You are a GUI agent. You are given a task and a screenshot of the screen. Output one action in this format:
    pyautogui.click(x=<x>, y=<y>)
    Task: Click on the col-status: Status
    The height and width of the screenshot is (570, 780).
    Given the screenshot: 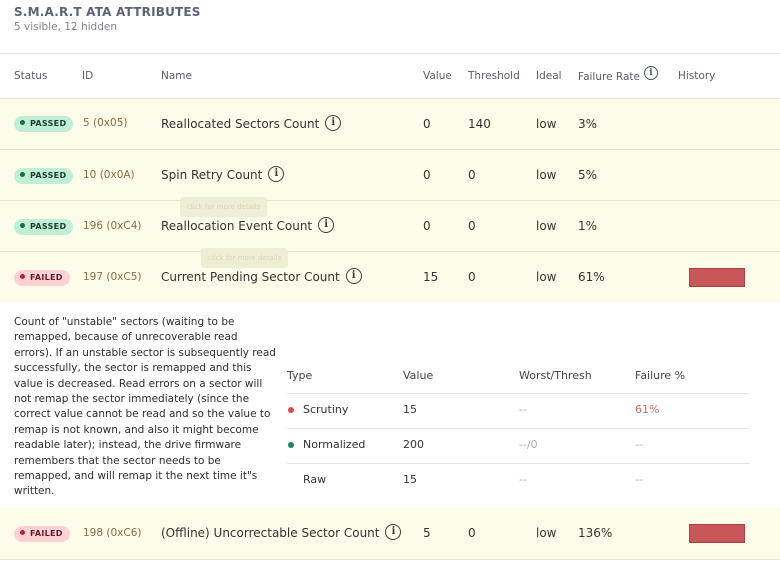 What is the action you would take?
    pyautogui.click(x=30, y=76)
    